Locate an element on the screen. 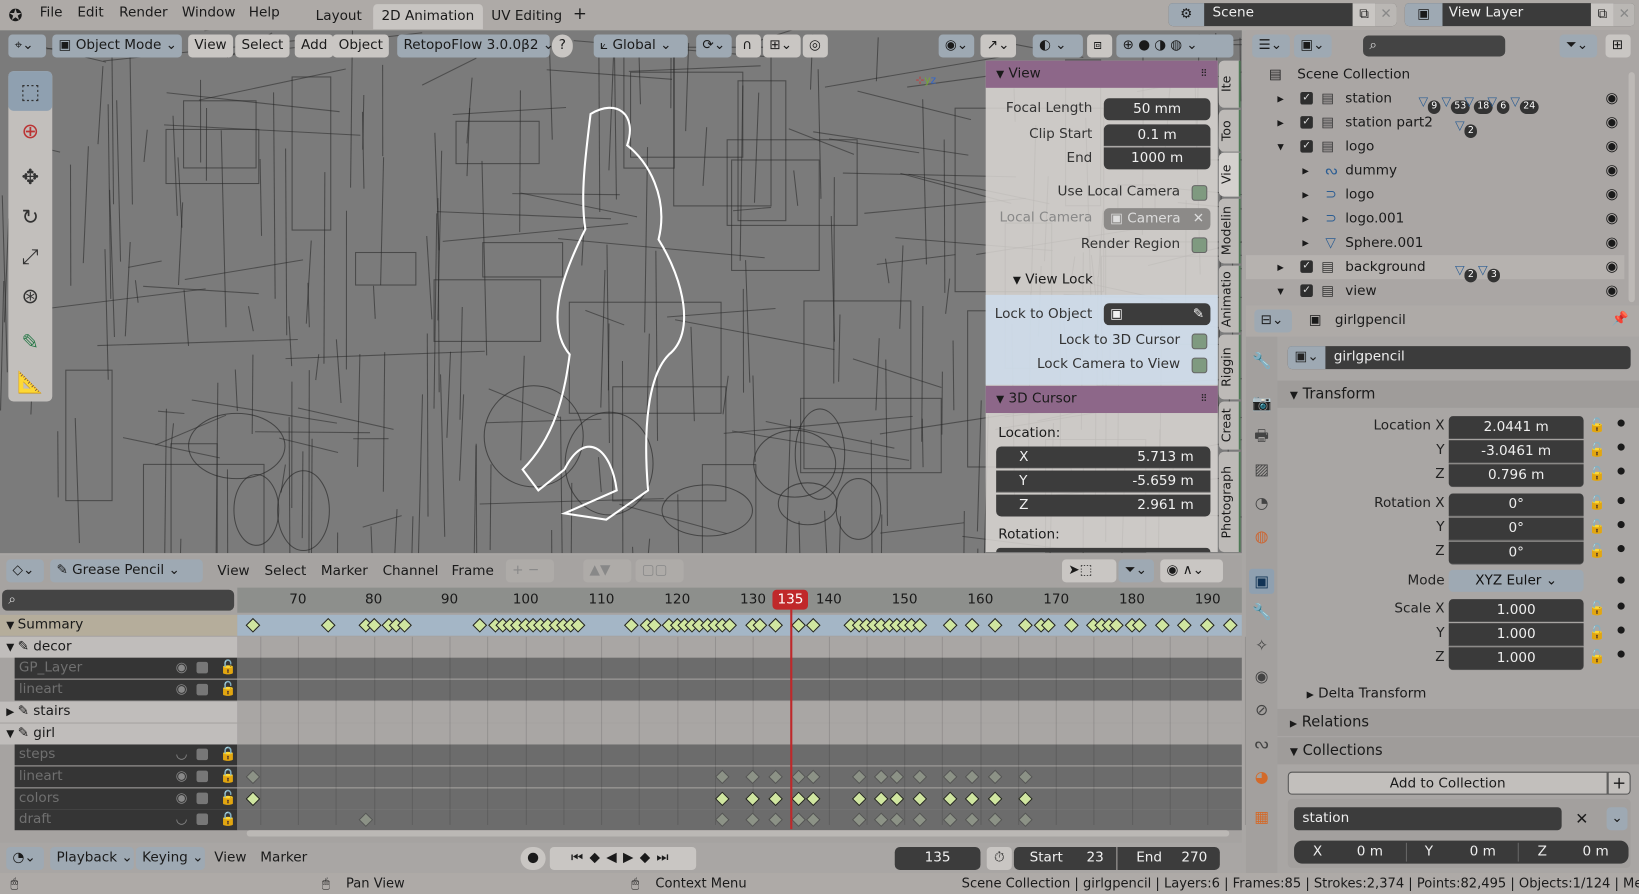  navigation-gizmo-icon: ⊹yz is located at coordinates (937, 96).